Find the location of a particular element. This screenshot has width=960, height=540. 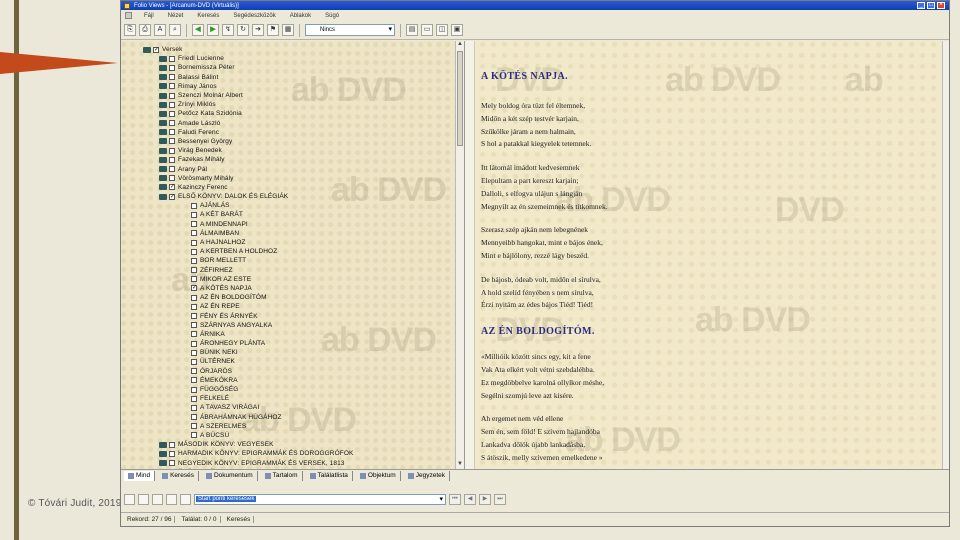

tree-item-poet: Faludi Ferenc is located at coordinates (248, 132).